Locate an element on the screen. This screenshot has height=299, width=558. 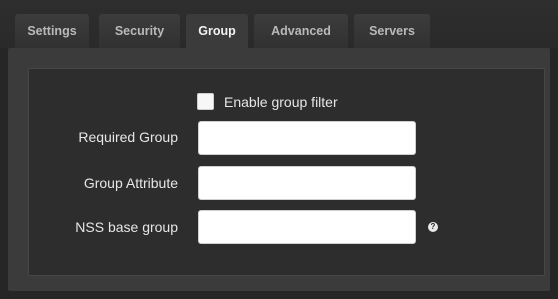
tab-security: Security is located at coordinates (139, 31).